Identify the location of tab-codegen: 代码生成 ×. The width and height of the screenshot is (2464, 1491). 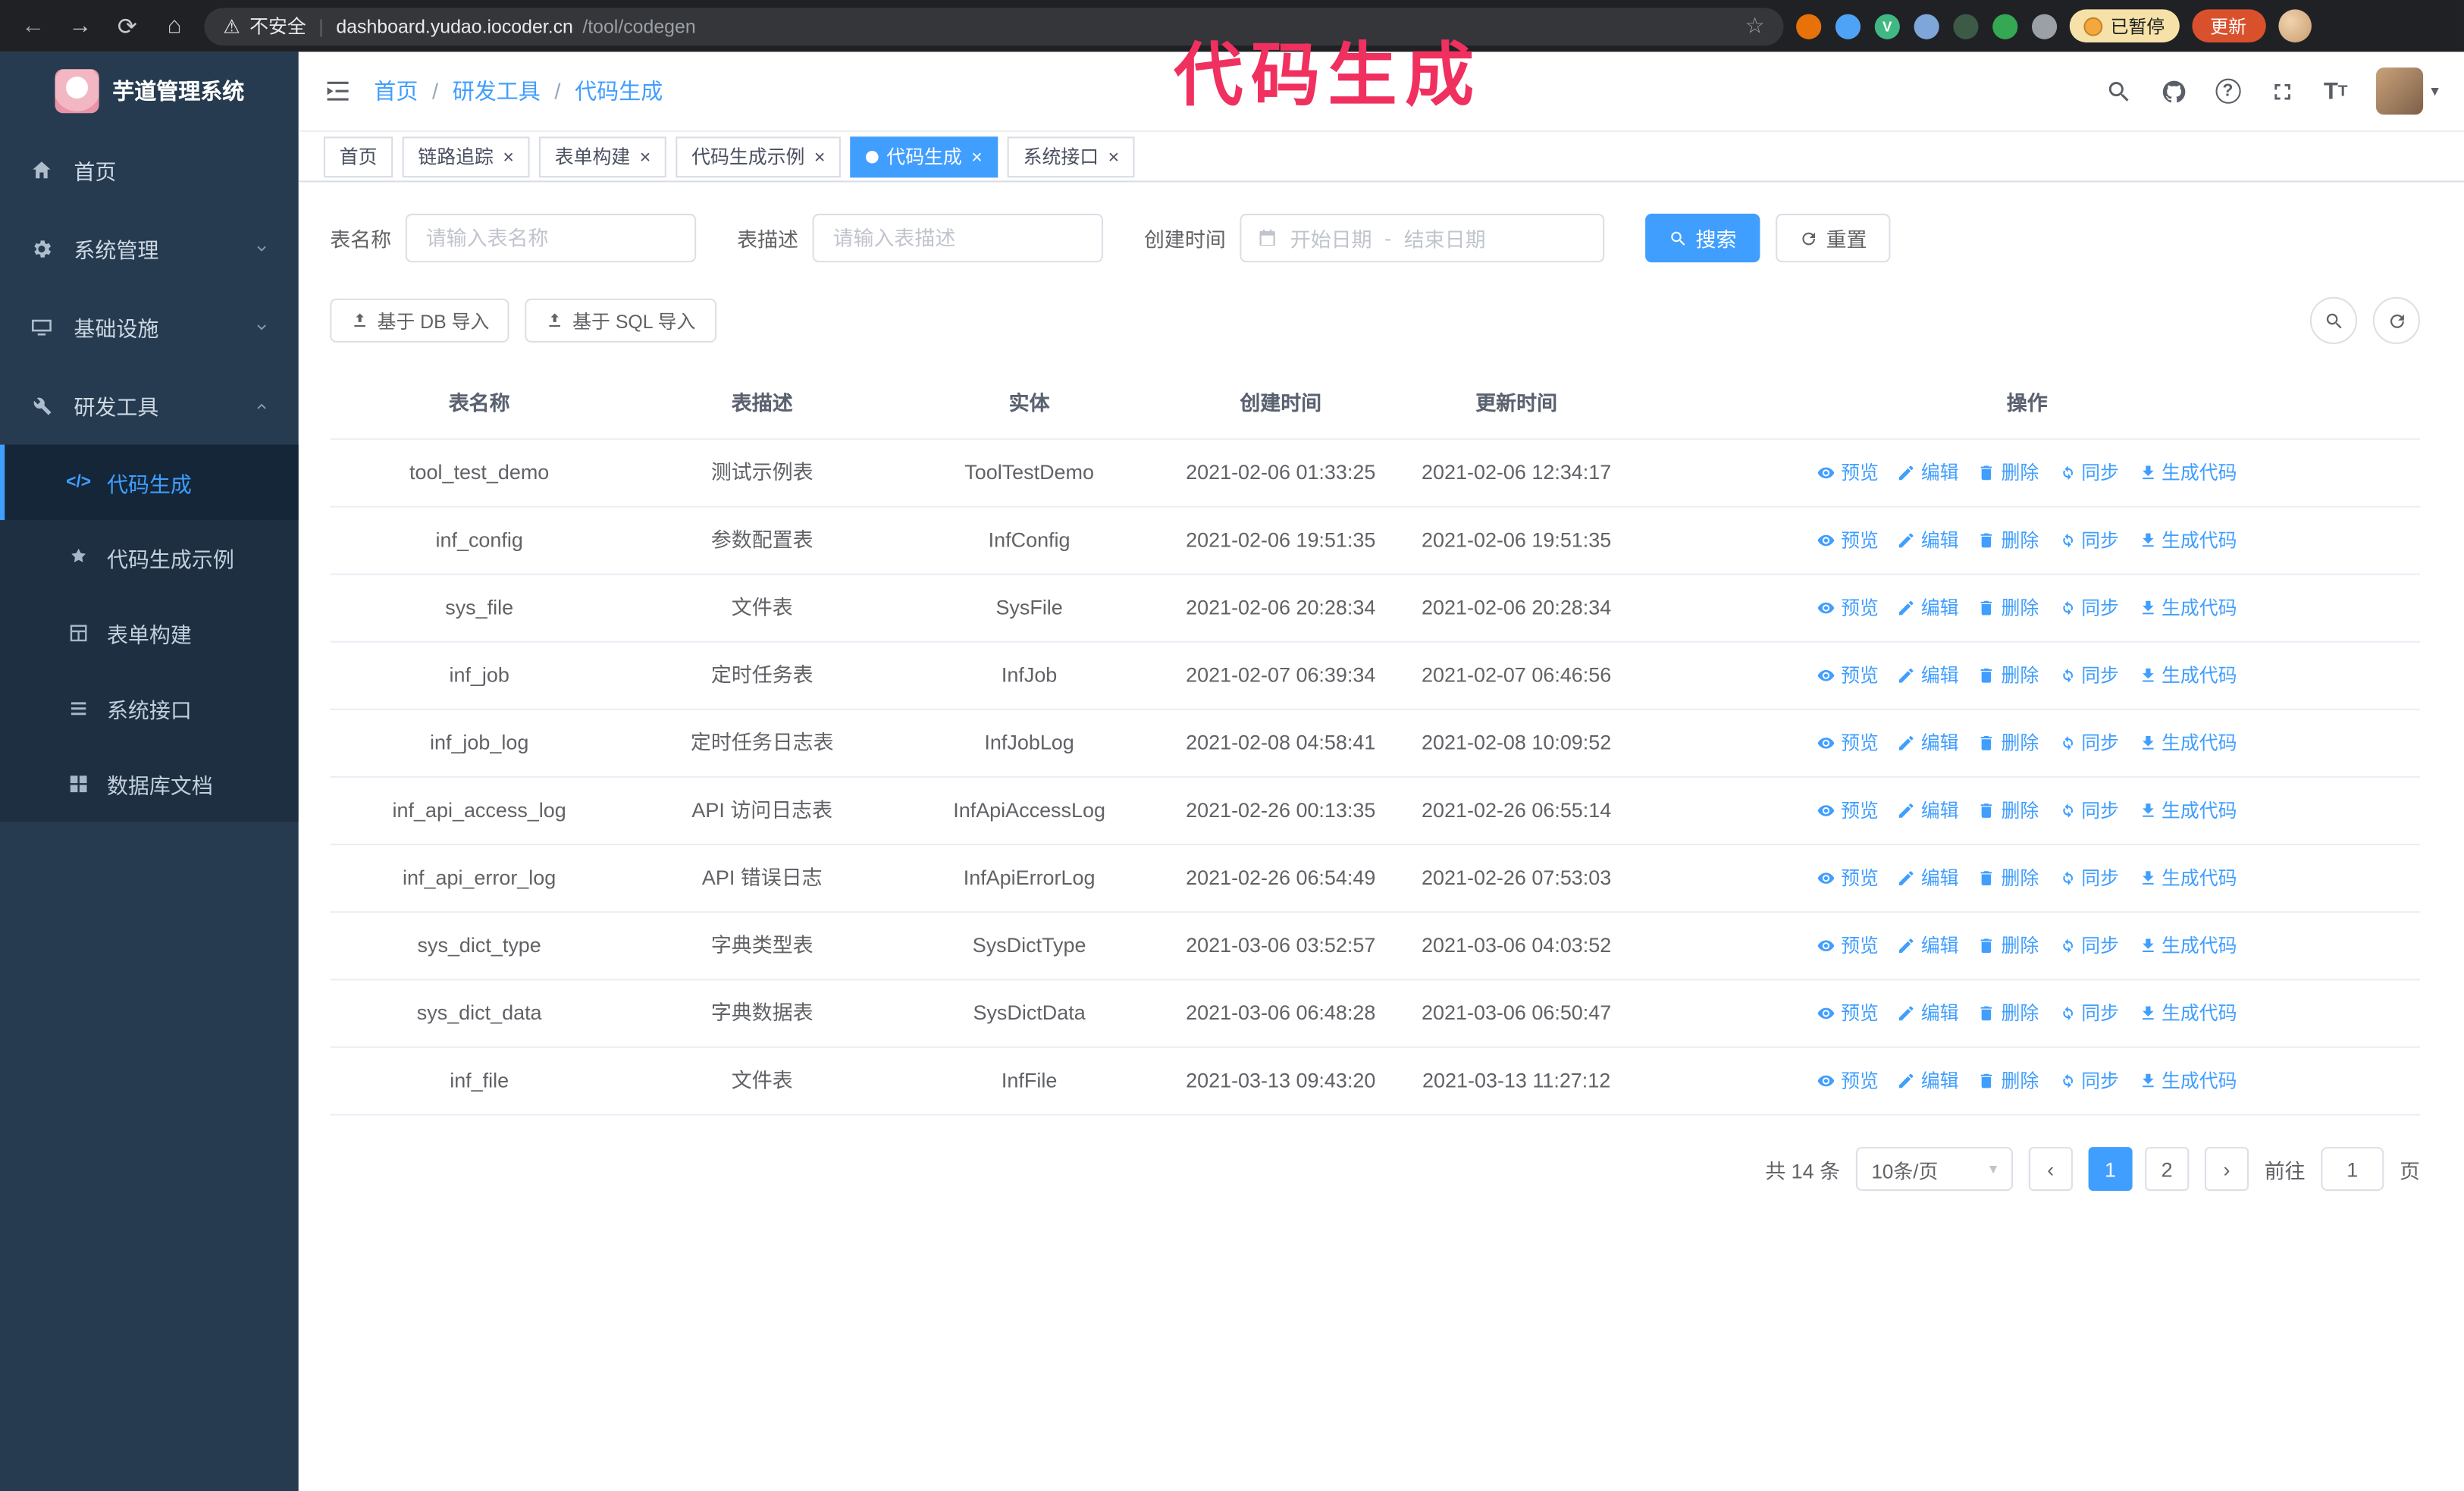
(924, 156).